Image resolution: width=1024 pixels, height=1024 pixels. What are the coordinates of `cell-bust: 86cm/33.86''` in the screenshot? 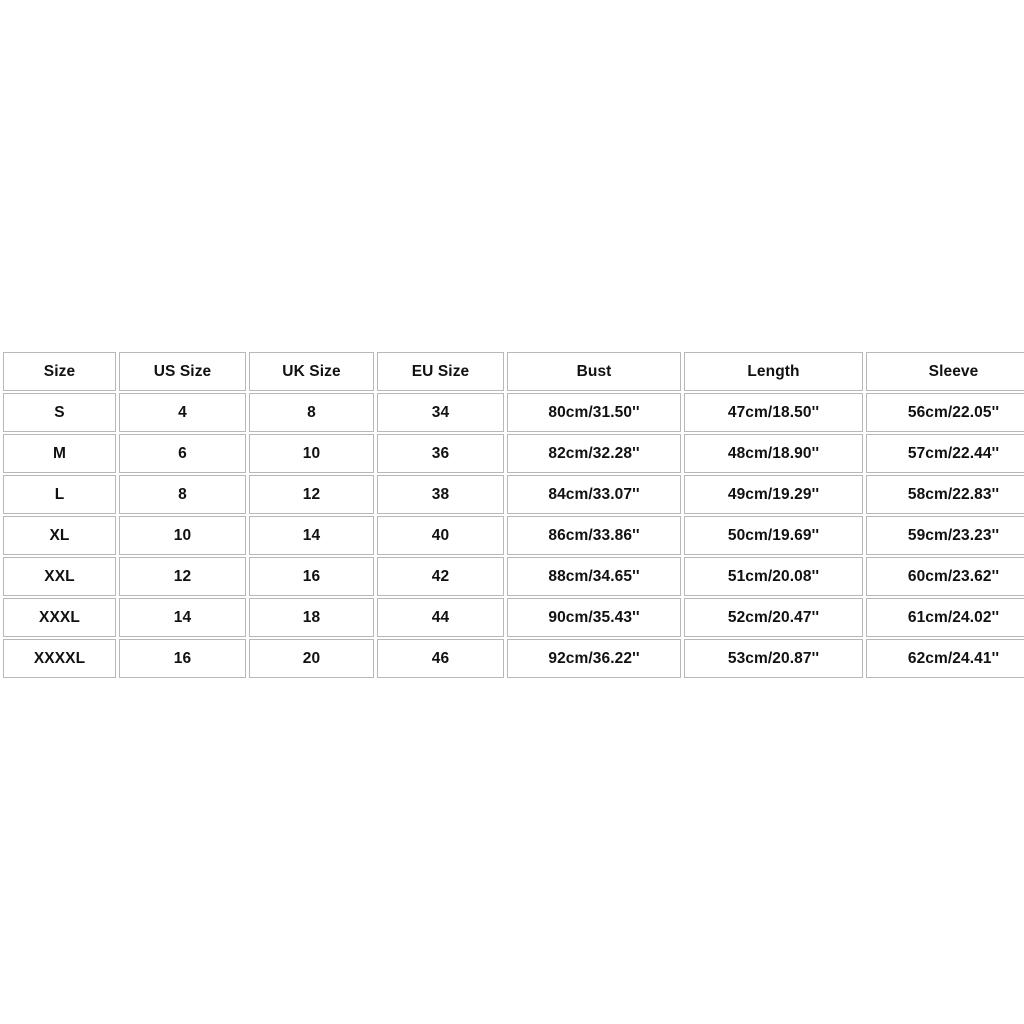 It's located at (594, 535).